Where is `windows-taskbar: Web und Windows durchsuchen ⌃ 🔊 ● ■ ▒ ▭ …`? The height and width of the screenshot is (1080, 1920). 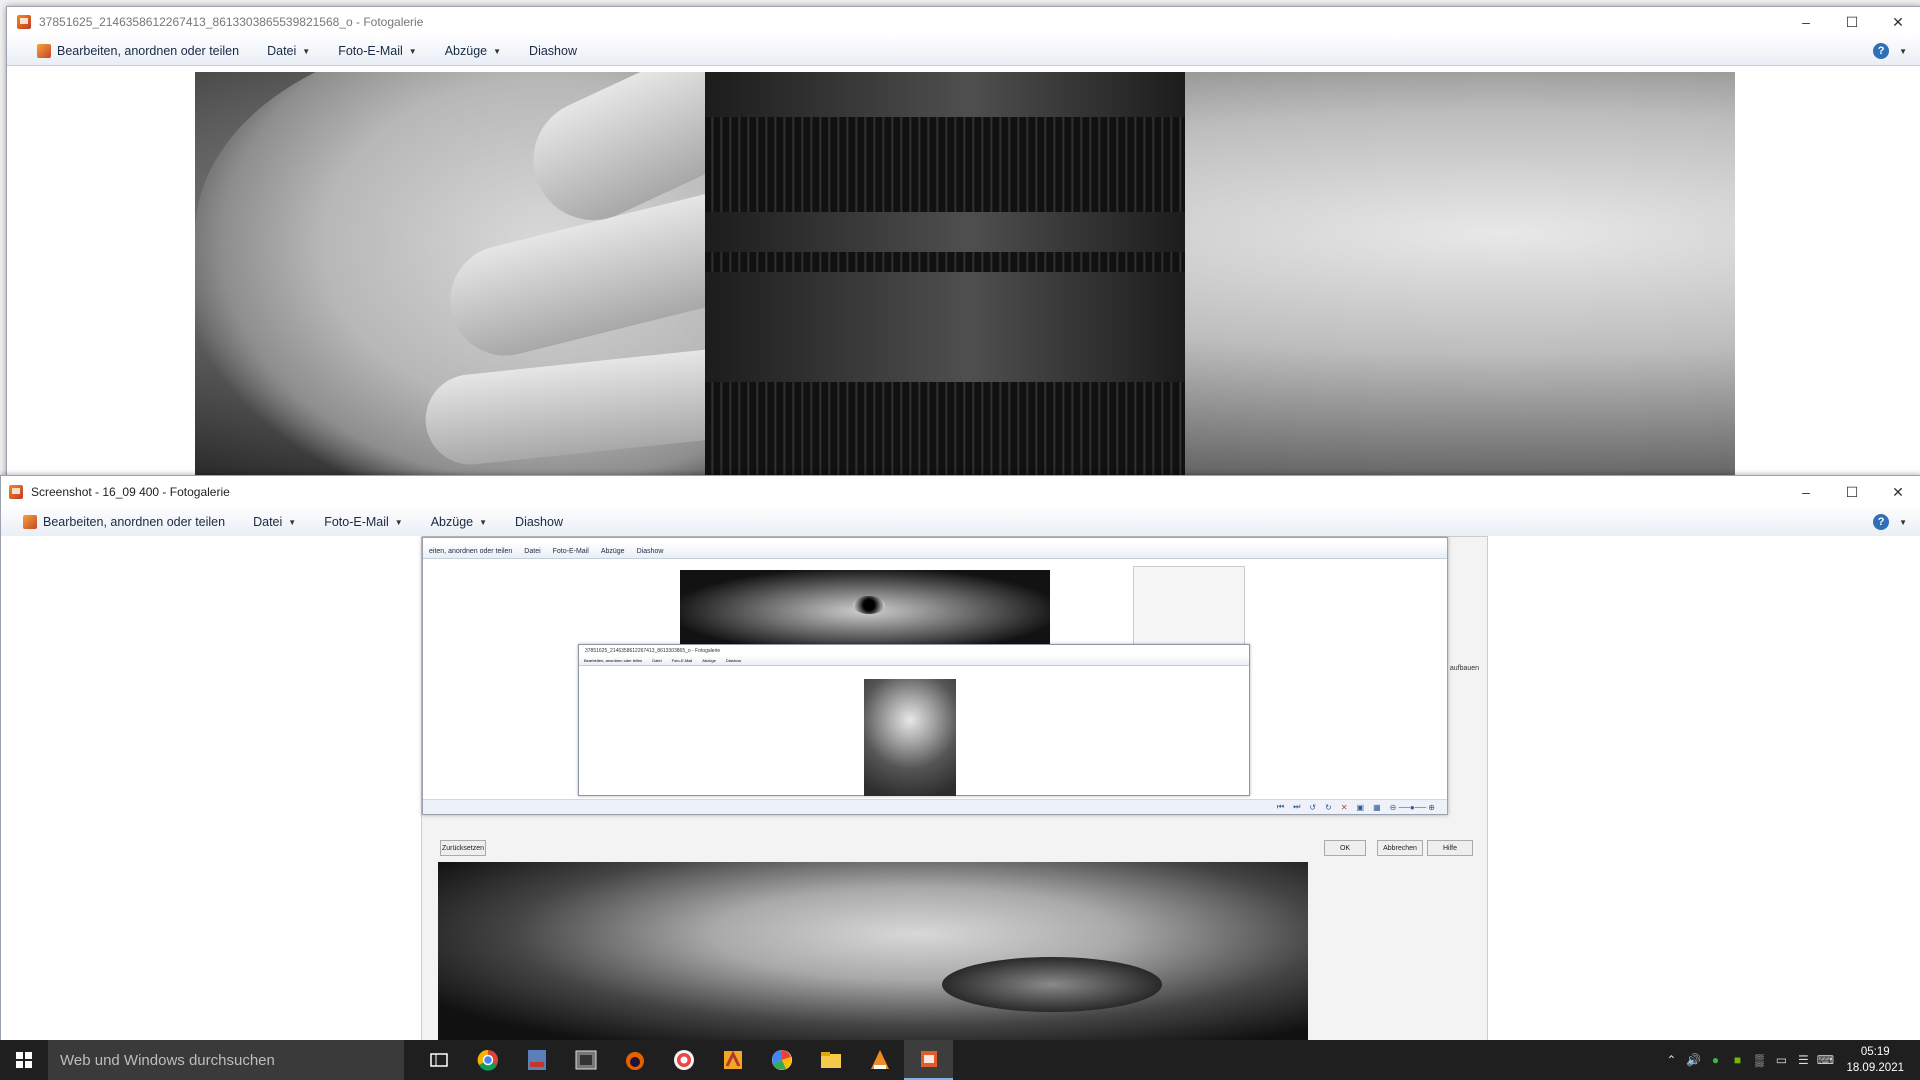 windows-taskbar: Web und Windows durchsuchen ⌃ 🔊 ● ■ ▒ ▭ … is located at coordinates (960, 1060).